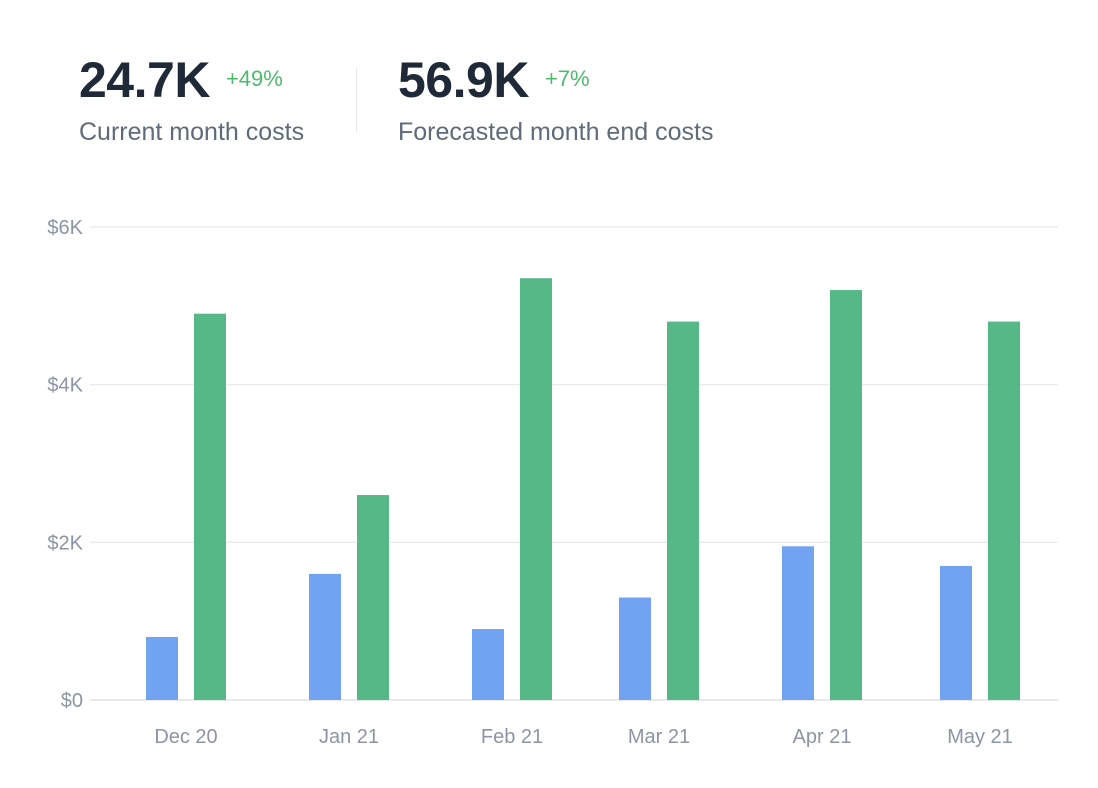  Describe the element at coordinates (349, 737) in the screenshot. I see `x-tick-label: Jan 21` at that location.